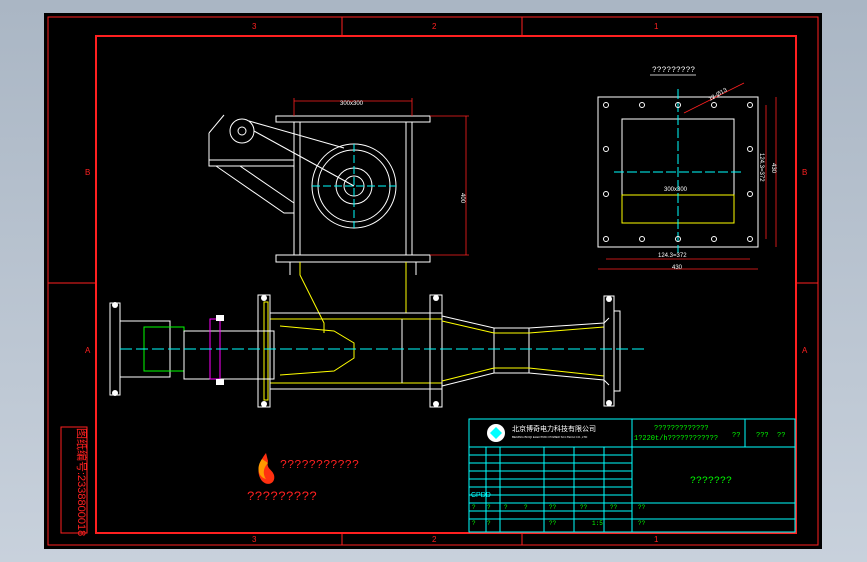  I want to click on company-name-cn: 北京博奇电力科技有限公司, so click(554, 428).